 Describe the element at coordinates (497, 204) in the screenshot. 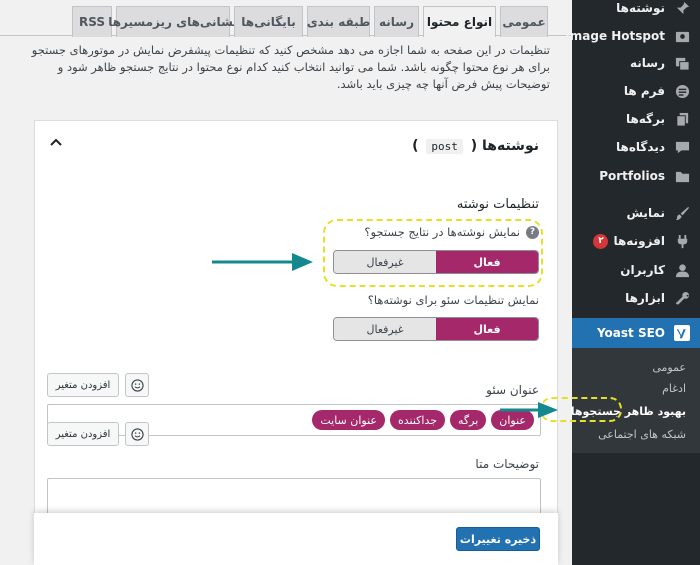

I see `section-title: تنظیمات نوشته` at that location.